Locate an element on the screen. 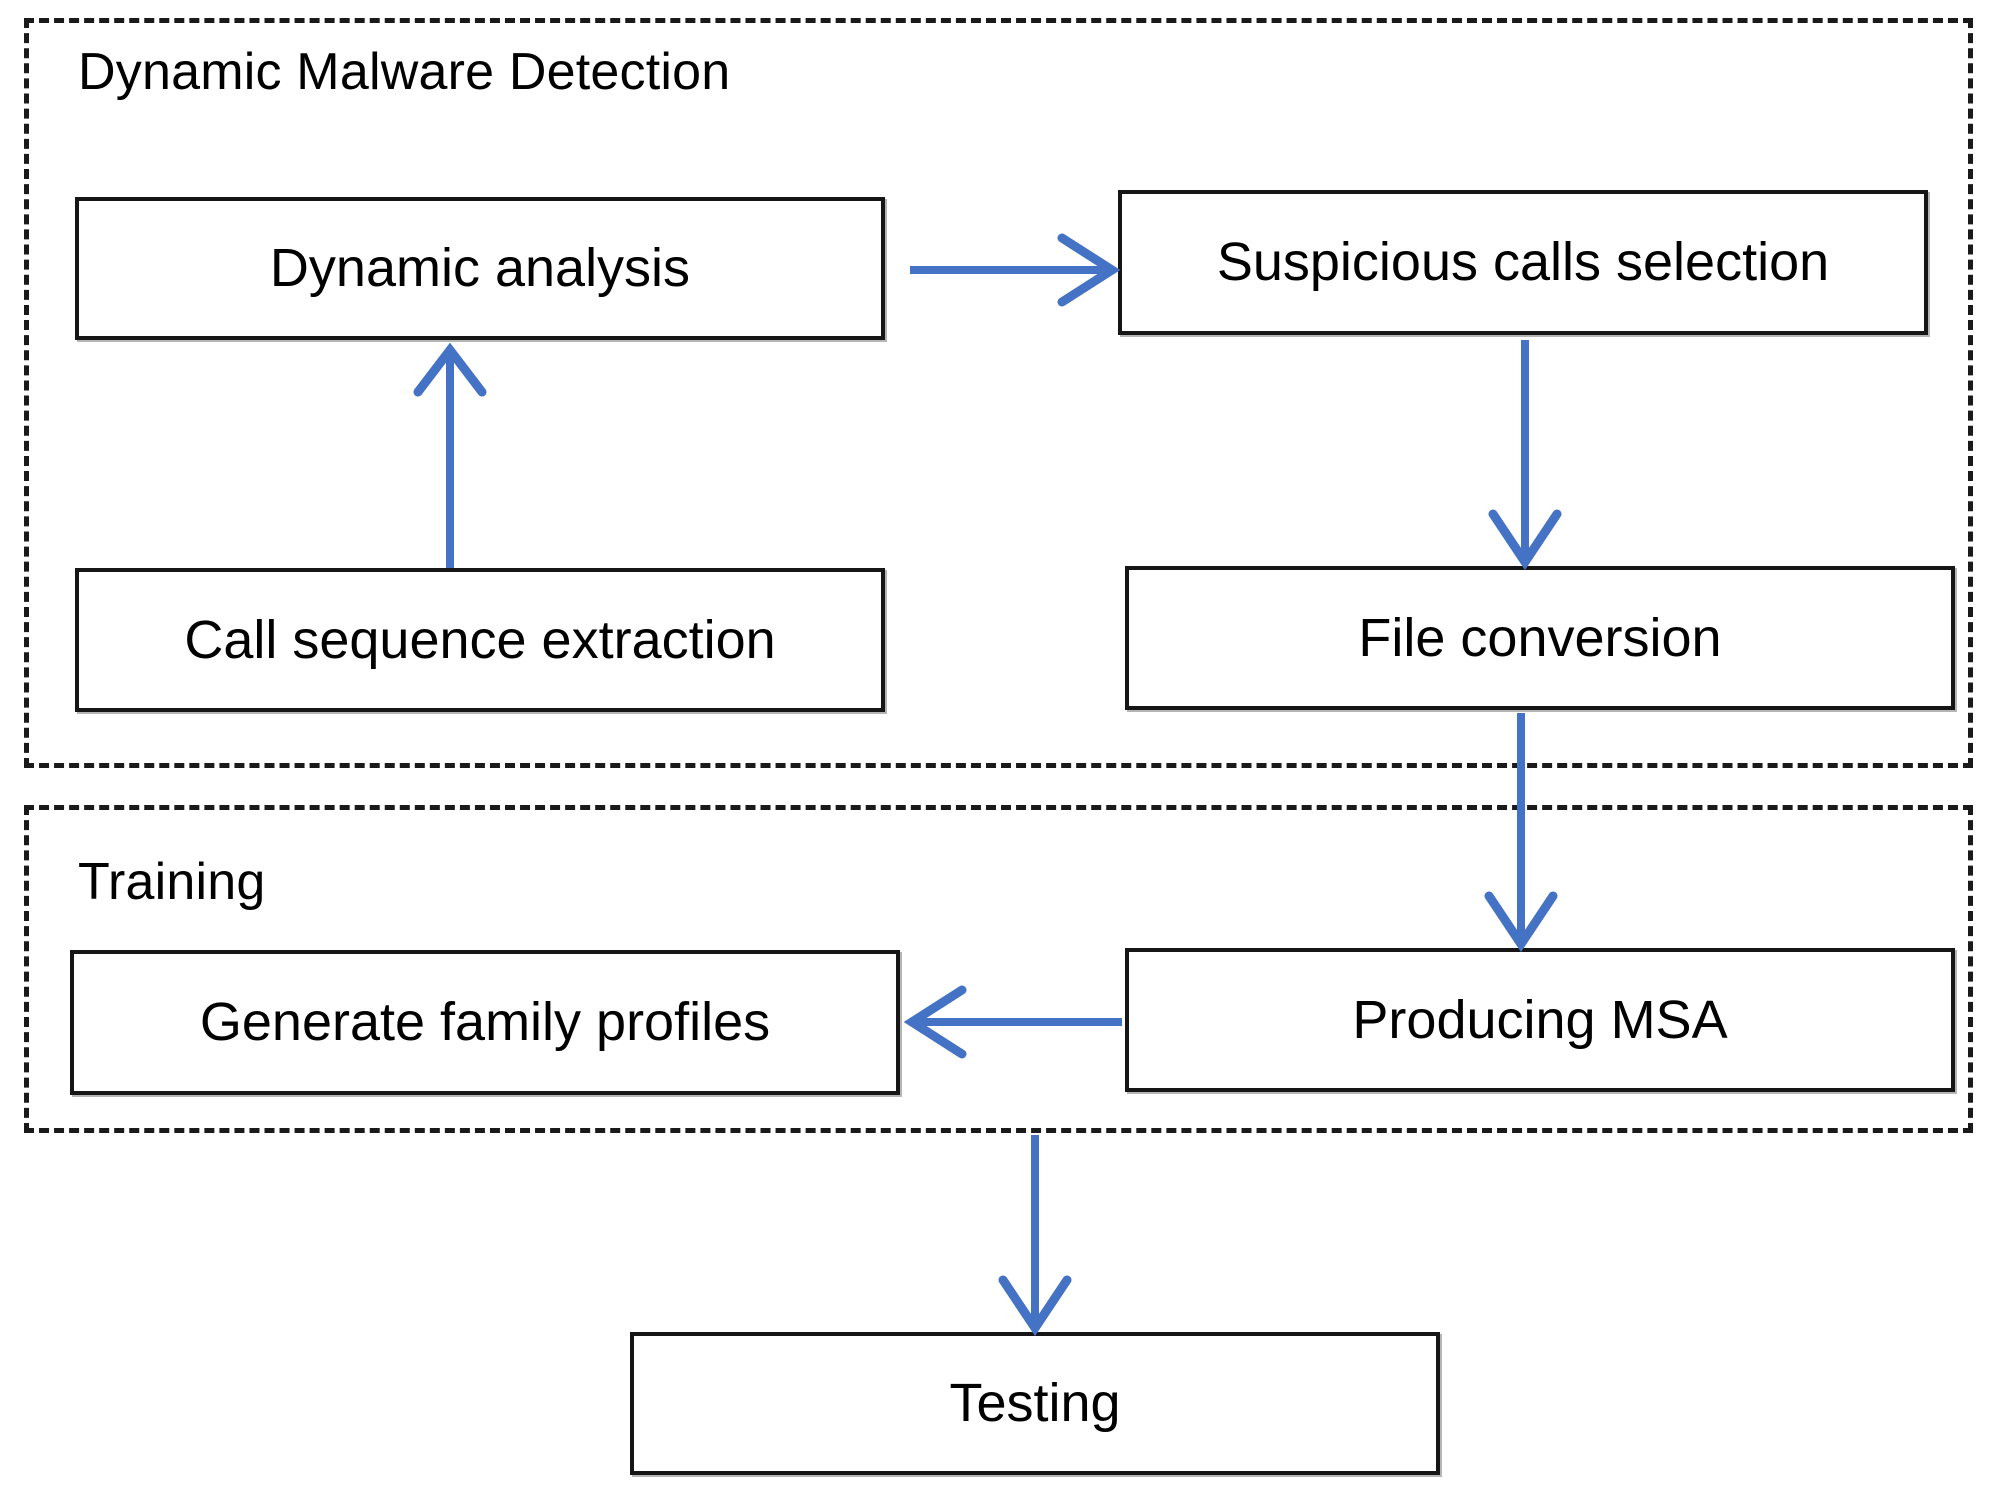 Image resolution: width=1998 pixels, height=1508 pixels. node-label-producing-msa: Producing MSA is located at coordinates (1540, 1019).